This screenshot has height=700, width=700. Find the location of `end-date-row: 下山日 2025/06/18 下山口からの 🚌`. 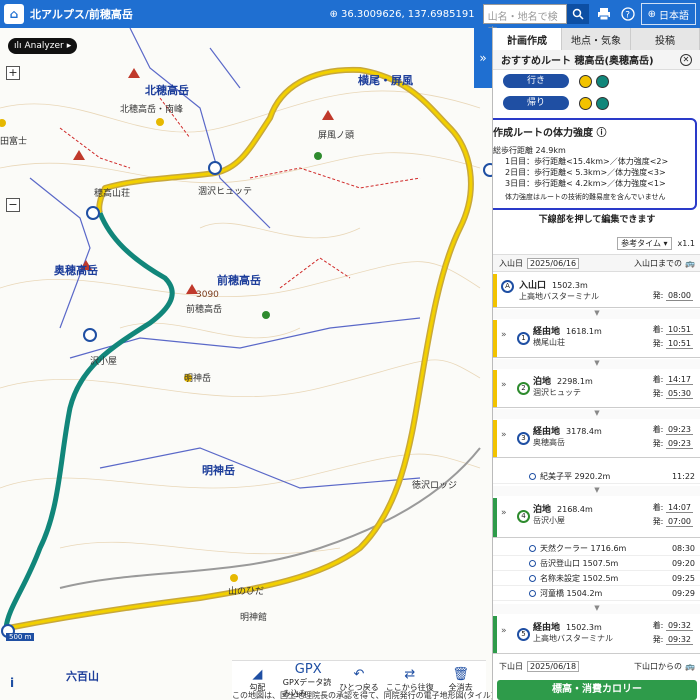

end-date-row: 下山日 2025/06/18 下山口からの 🚌 is located at coordinates (597, 666).